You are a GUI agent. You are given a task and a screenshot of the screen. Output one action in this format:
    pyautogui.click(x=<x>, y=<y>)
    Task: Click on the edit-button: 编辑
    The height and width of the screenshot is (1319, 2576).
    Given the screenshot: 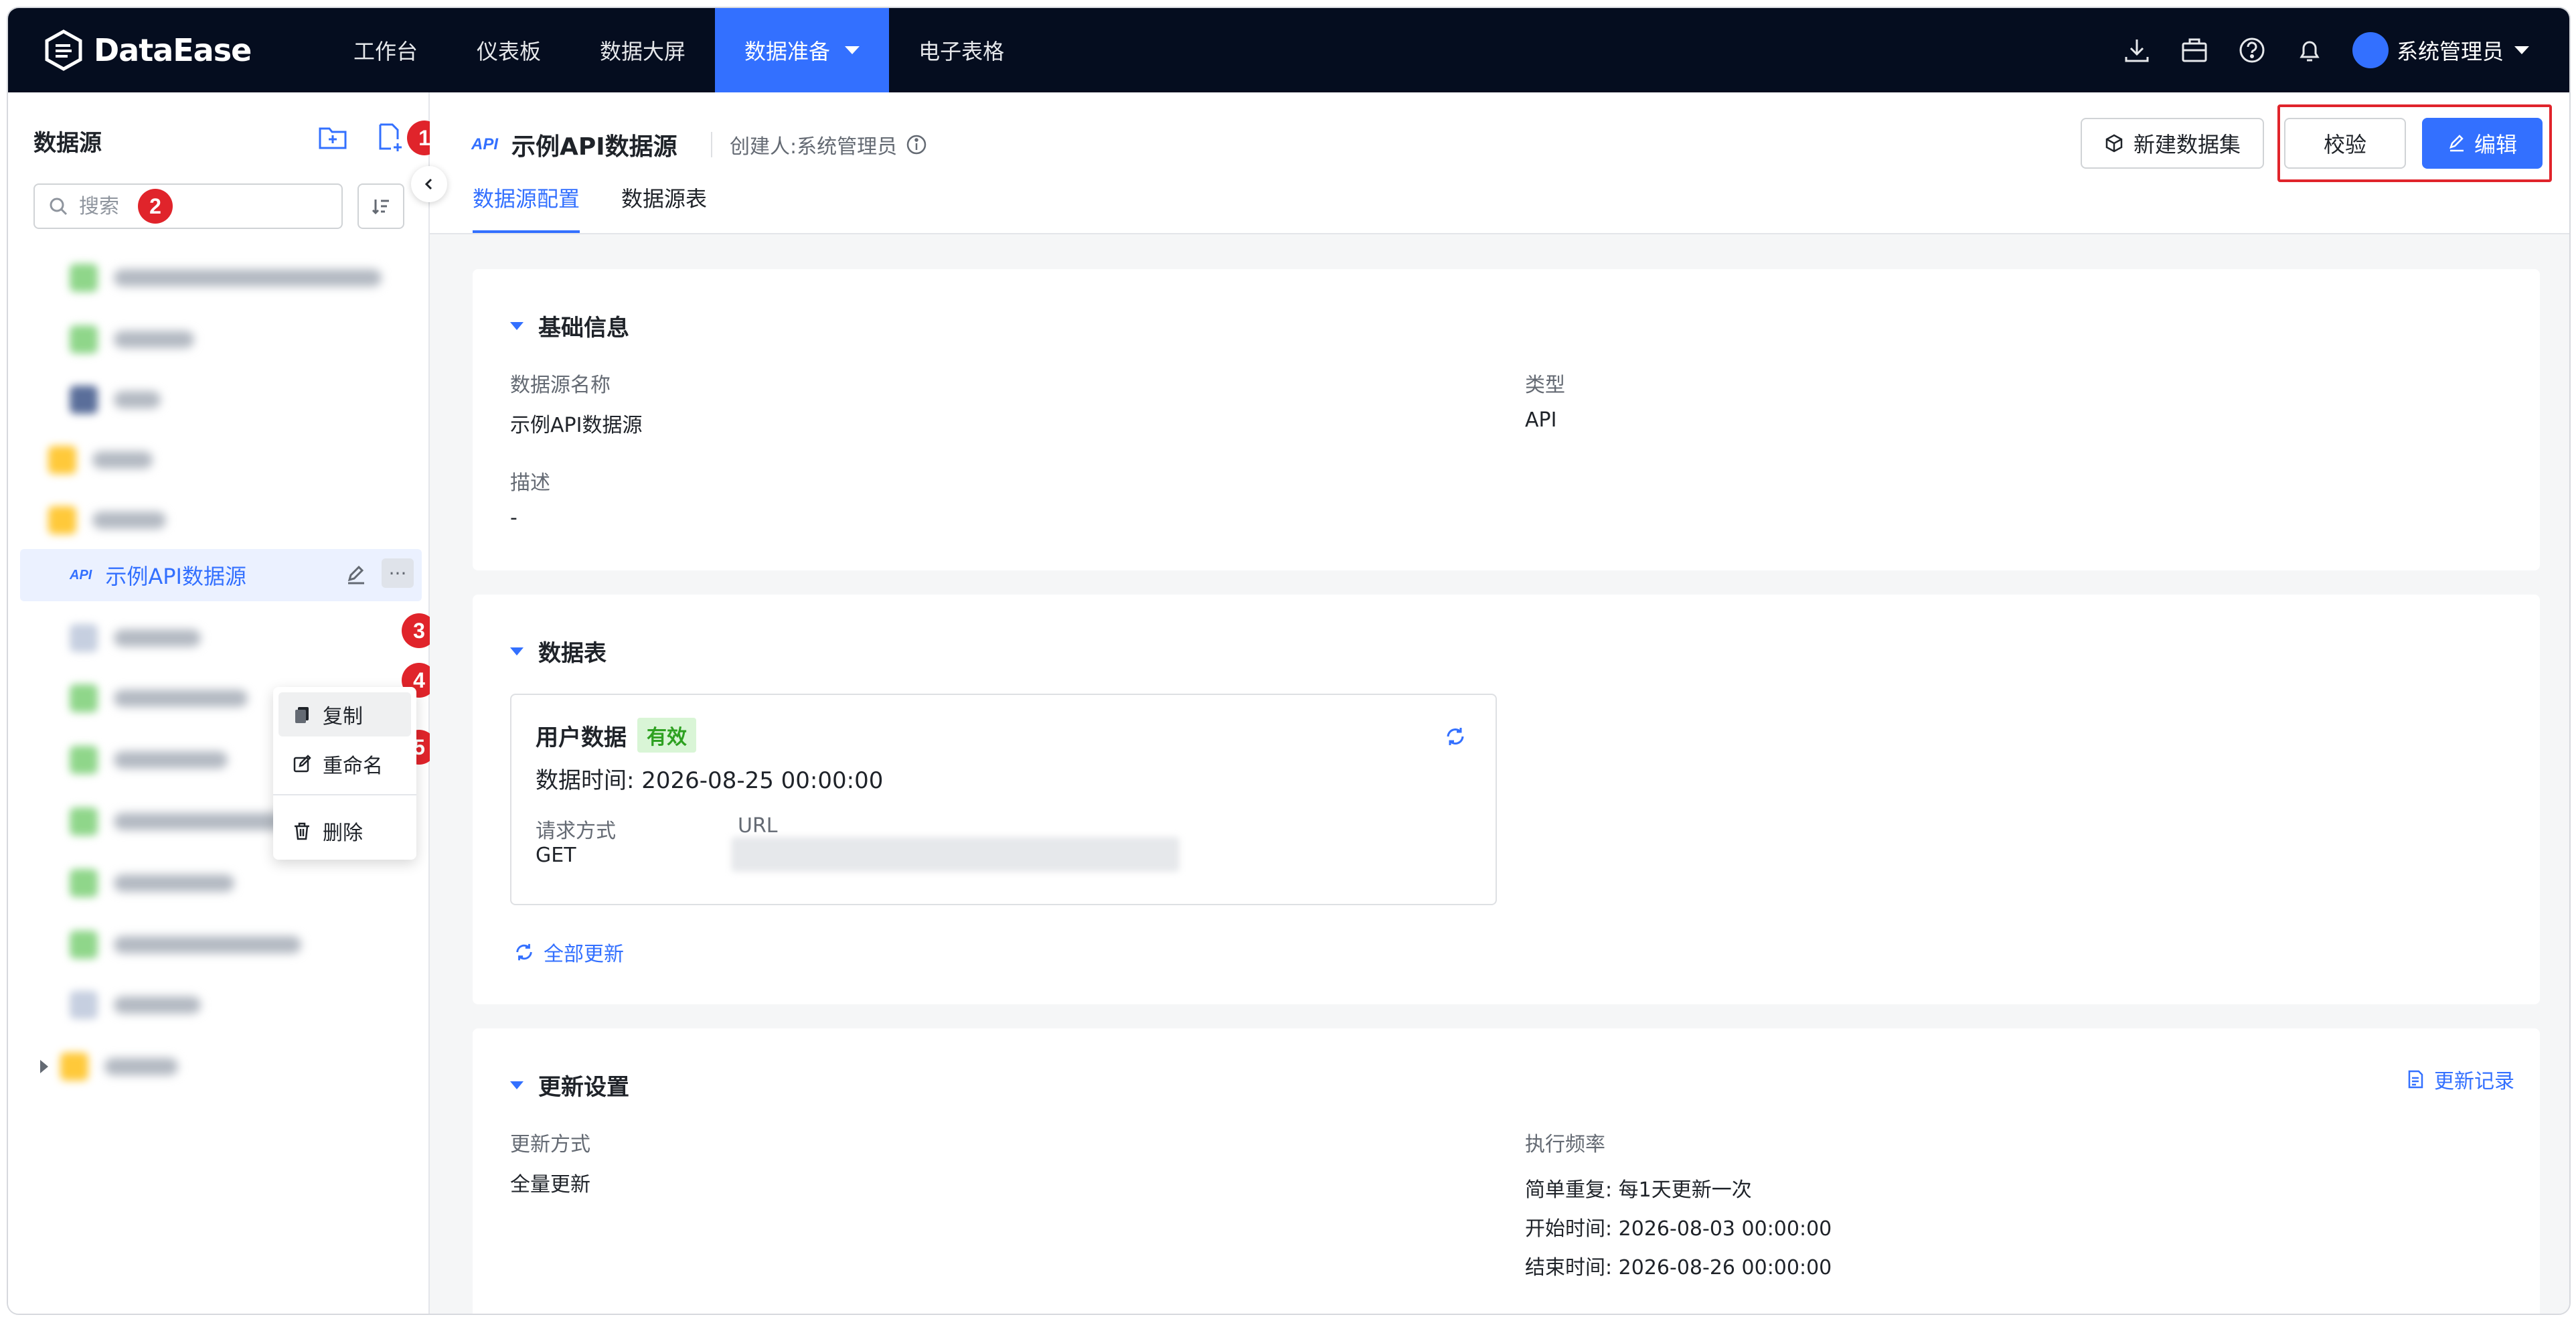 What is the action you would take?
    pyautogui.click(x=2483, y=143)
    